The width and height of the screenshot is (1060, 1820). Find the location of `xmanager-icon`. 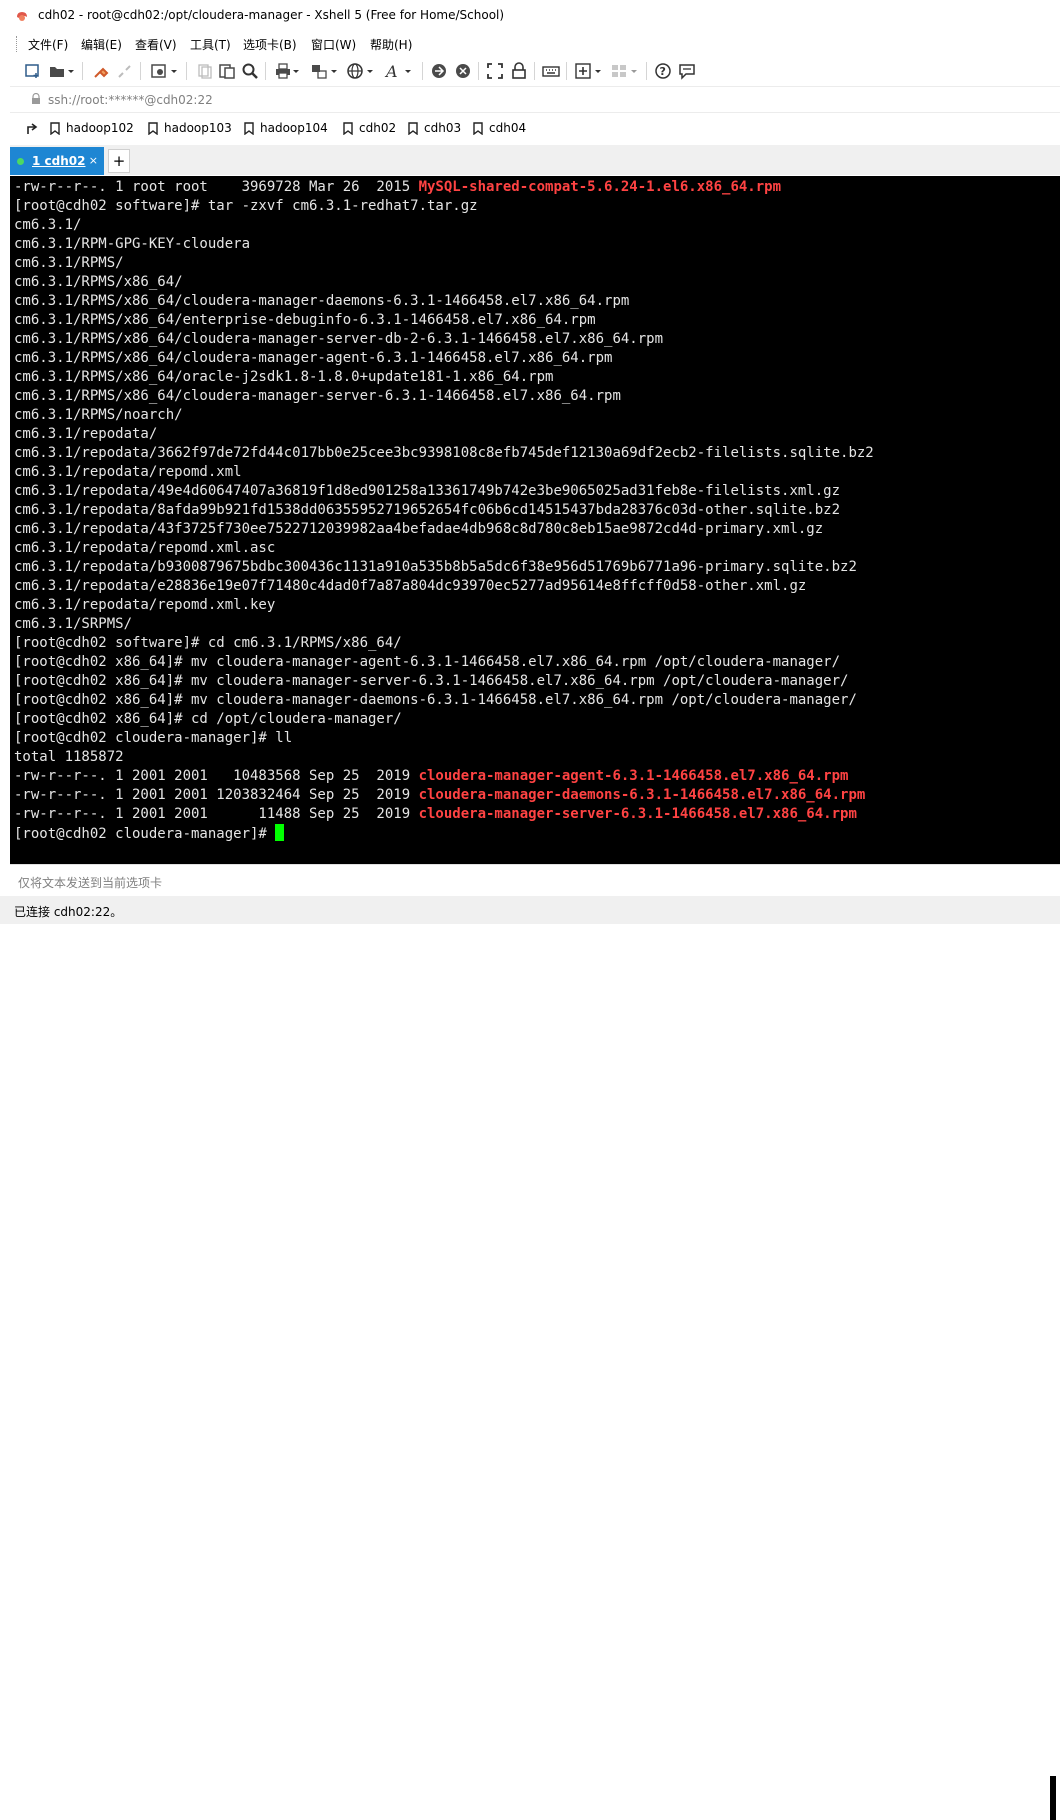

xmanager-icon is located at coordinates (463, 71).